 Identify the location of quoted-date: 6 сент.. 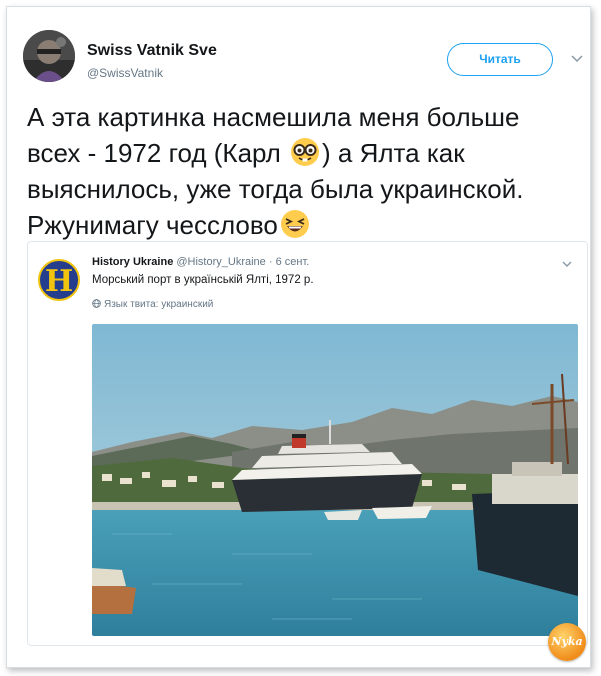
(293, 262).